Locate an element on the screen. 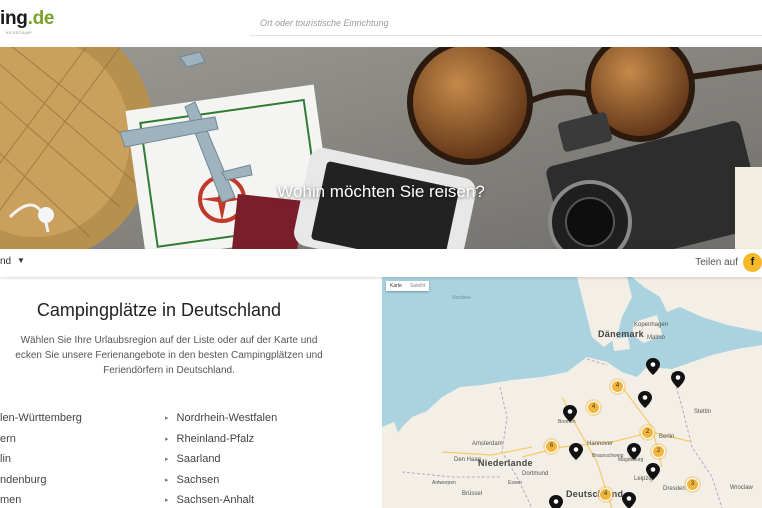 The image size is (762, 508). search-box is located at coordinates (506, 23).